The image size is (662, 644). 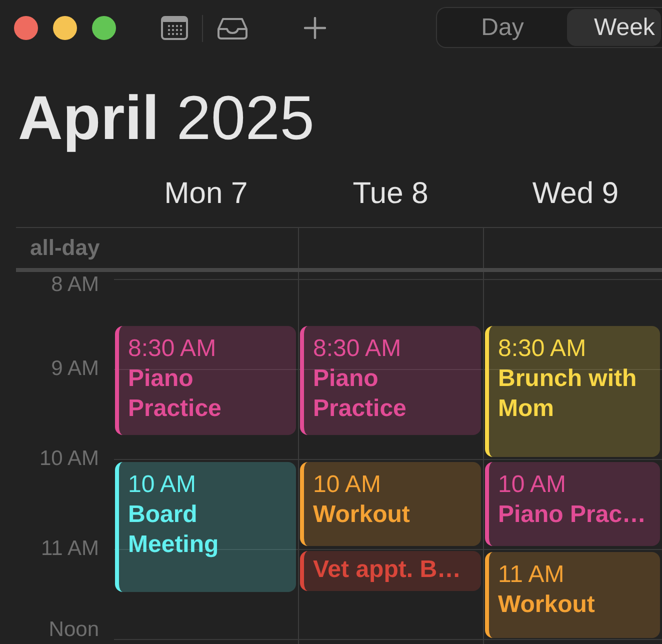 I want to click on day-header: Mon 7, so click(x=206, y=194).